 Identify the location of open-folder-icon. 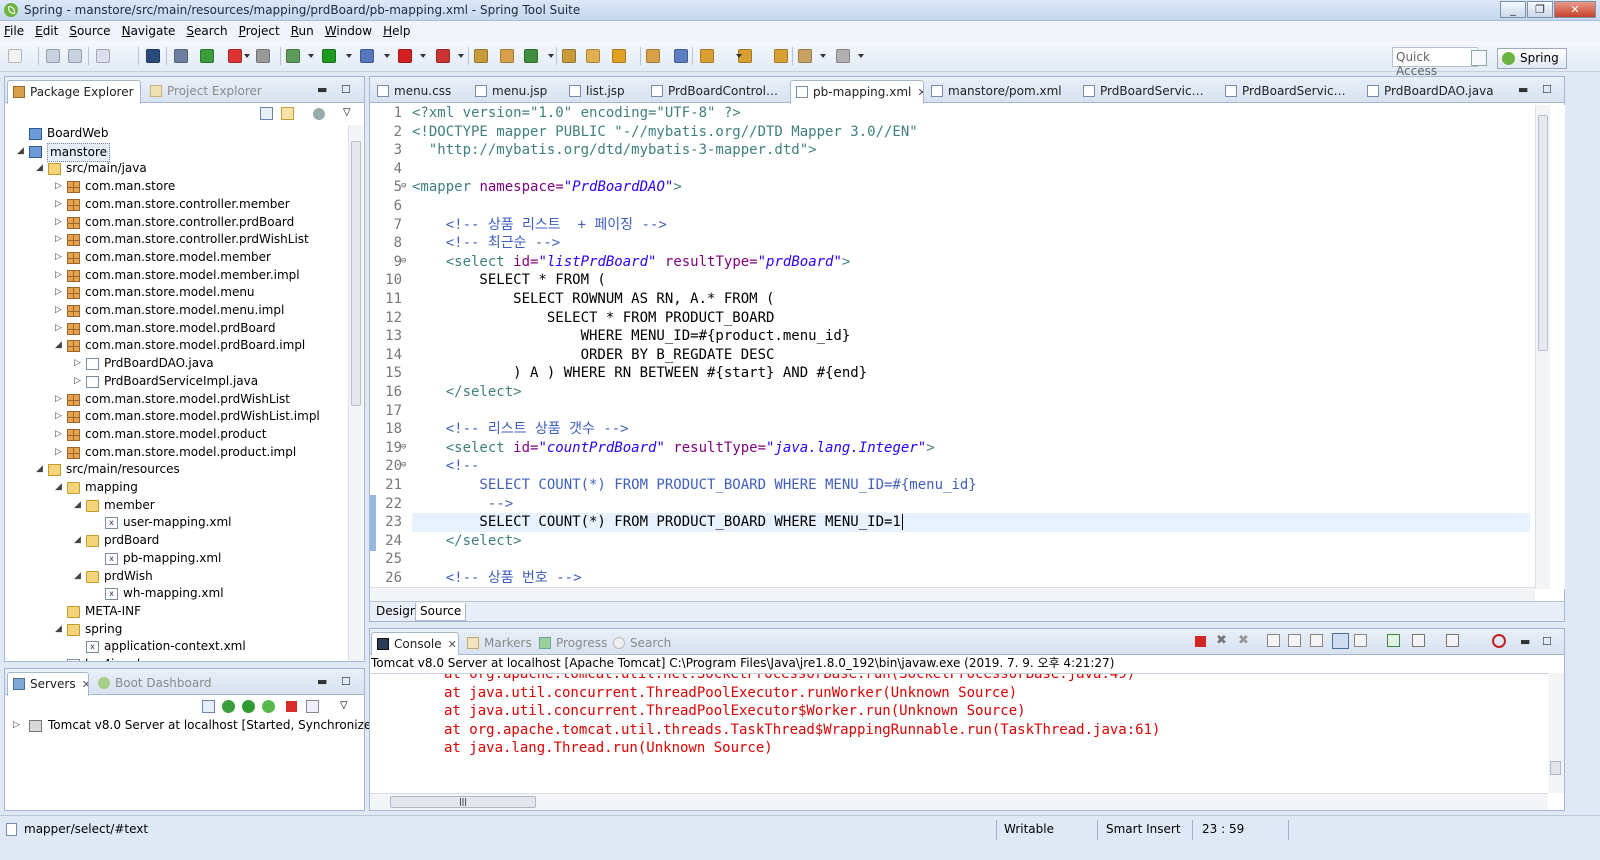
(653, 56).